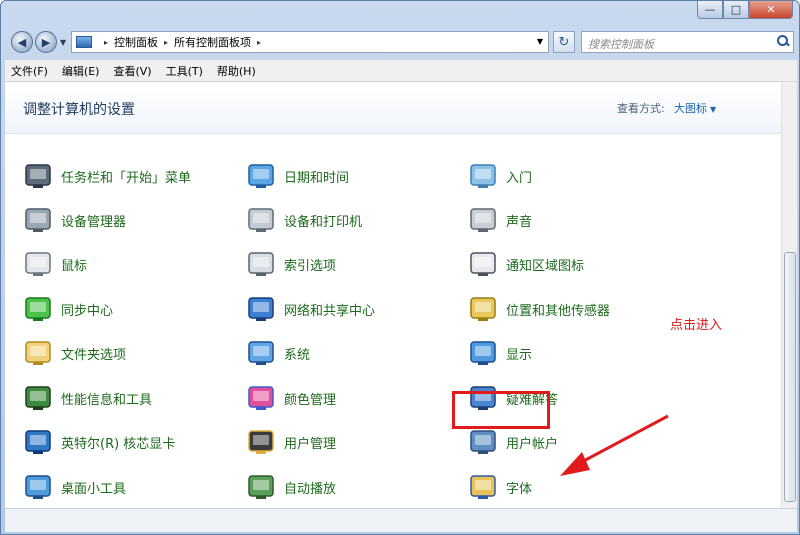 This screenshot has height=535, width=800. What do you see at coordinates (500, 176) in the screenshot?
I see `control-panel-item: 入门` at bounding box center [500, 176].